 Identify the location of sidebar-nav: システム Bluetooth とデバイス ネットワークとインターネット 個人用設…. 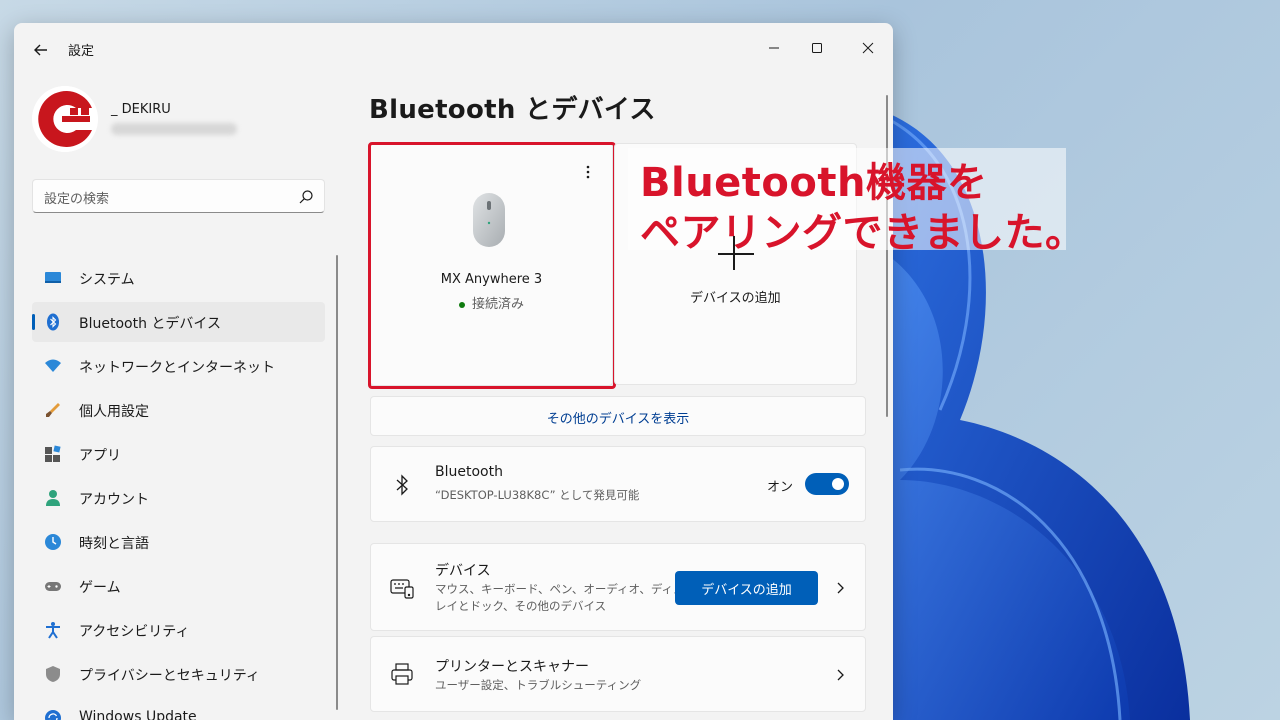
(178, 489).